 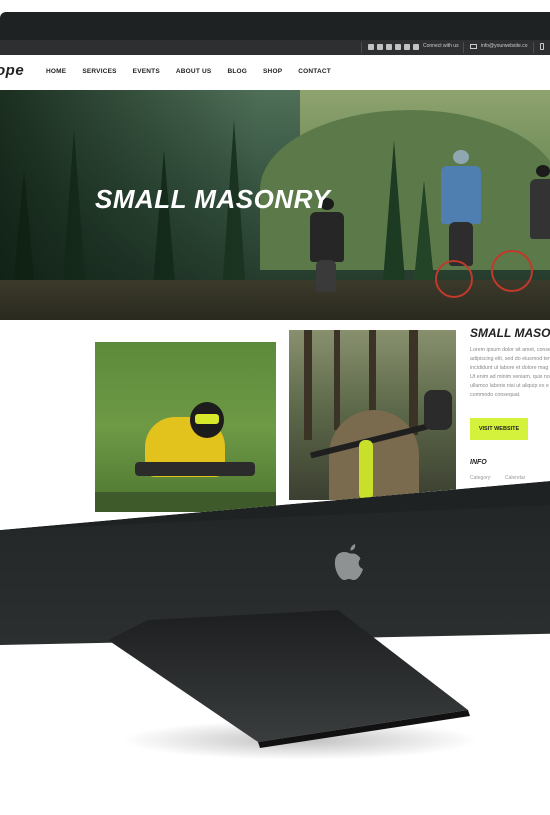 I want to click on hero-rider-right, so click(x=480, y=225).